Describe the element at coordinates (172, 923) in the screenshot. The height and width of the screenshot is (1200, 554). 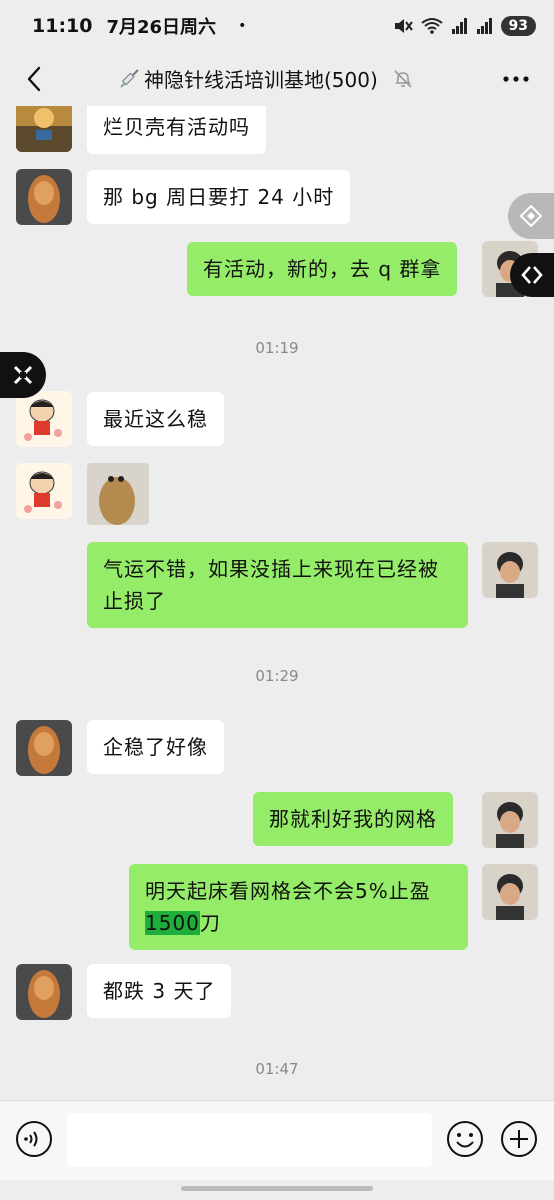
I see `highlighted-text: 1500` at that location.